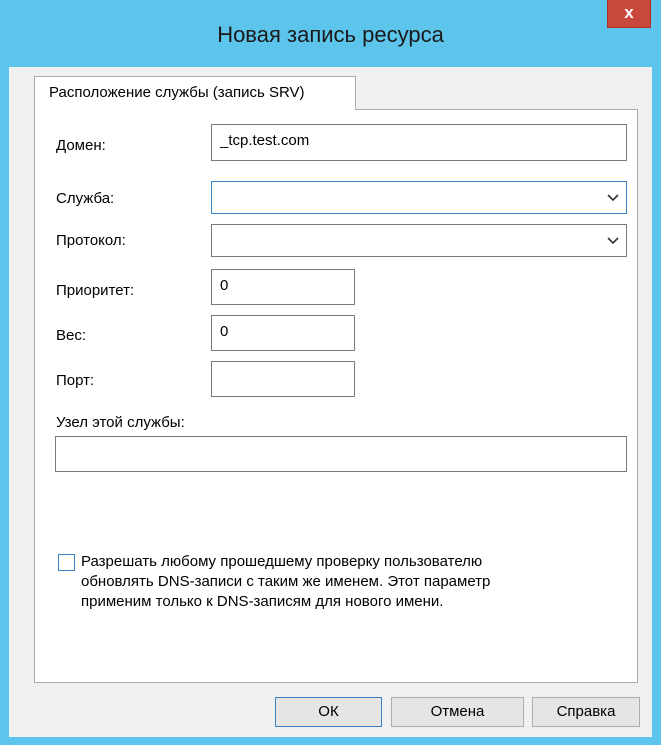  What do you see at coordinates (71, 335) in the screenshot?
I see `weight-label: Вес:` at bounding box center [71, 335].